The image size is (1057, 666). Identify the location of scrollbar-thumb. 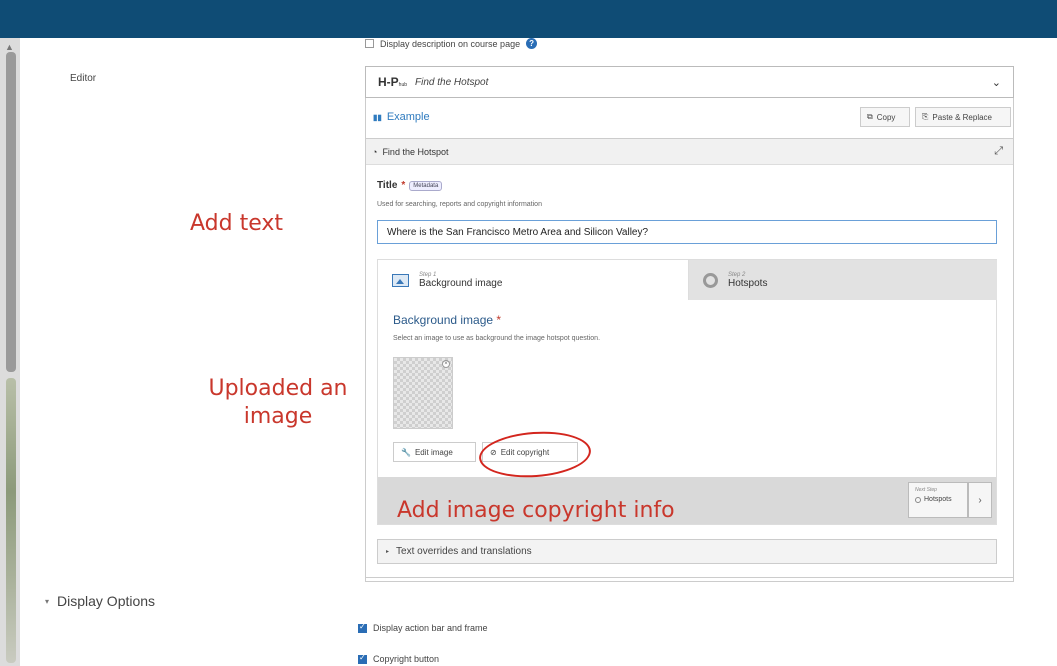
(11, 212).